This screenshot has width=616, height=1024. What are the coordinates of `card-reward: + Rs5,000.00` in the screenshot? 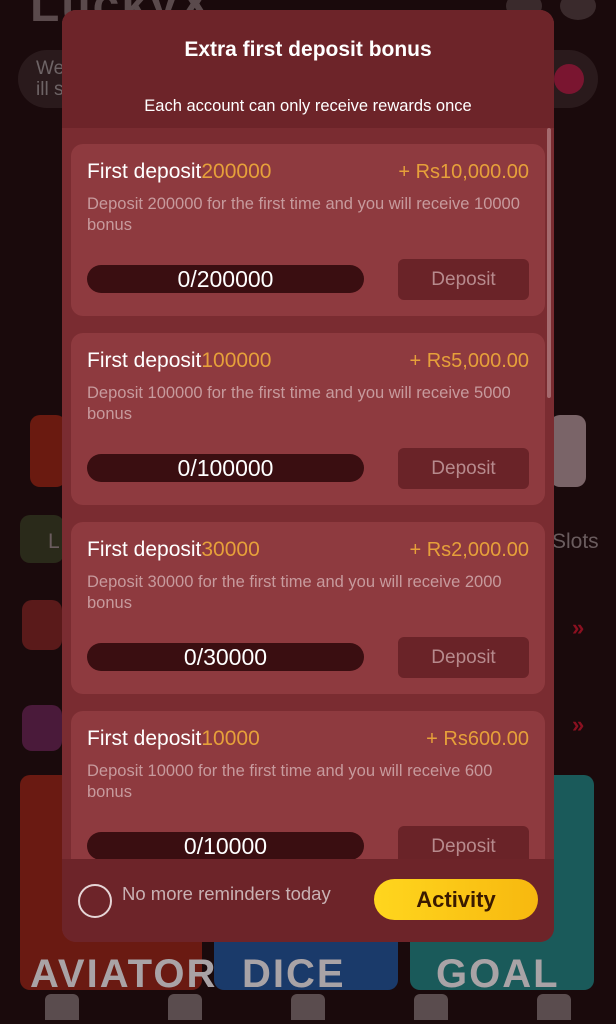 It's located at (469, 361).